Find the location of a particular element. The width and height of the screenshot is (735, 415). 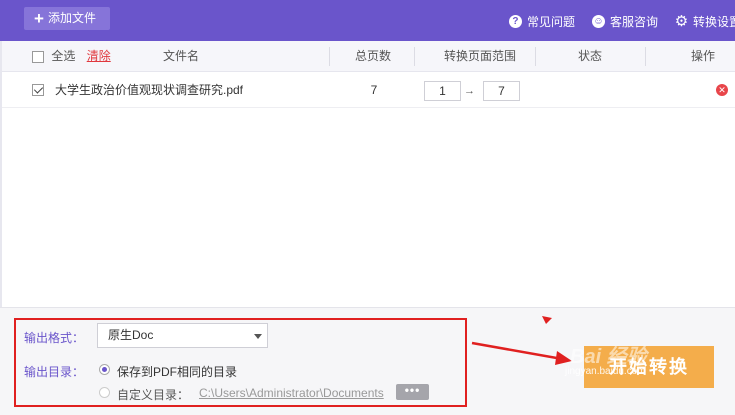

watermark-logo: Bai 经验 is located at coordinates (608, 357).